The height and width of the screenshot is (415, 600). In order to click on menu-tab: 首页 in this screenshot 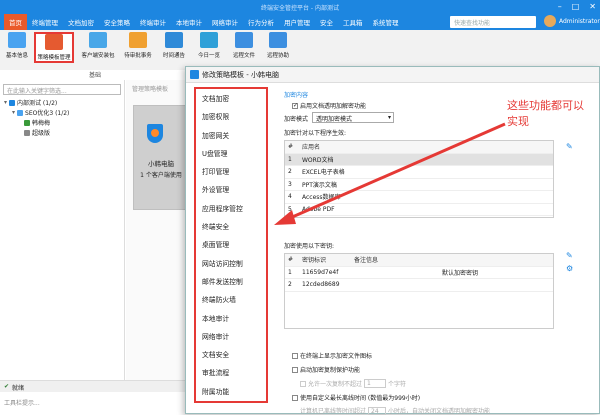, I will do `click(15, 22)`.